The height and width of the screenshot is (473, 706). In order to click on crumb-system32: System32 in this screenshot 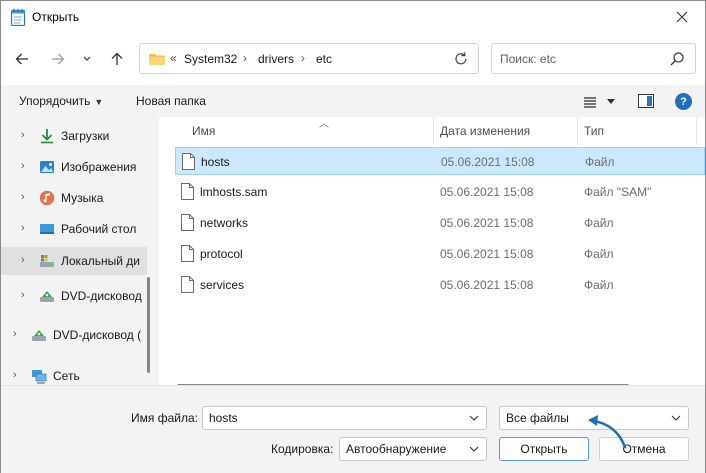, I will do `click(210, 59)`.